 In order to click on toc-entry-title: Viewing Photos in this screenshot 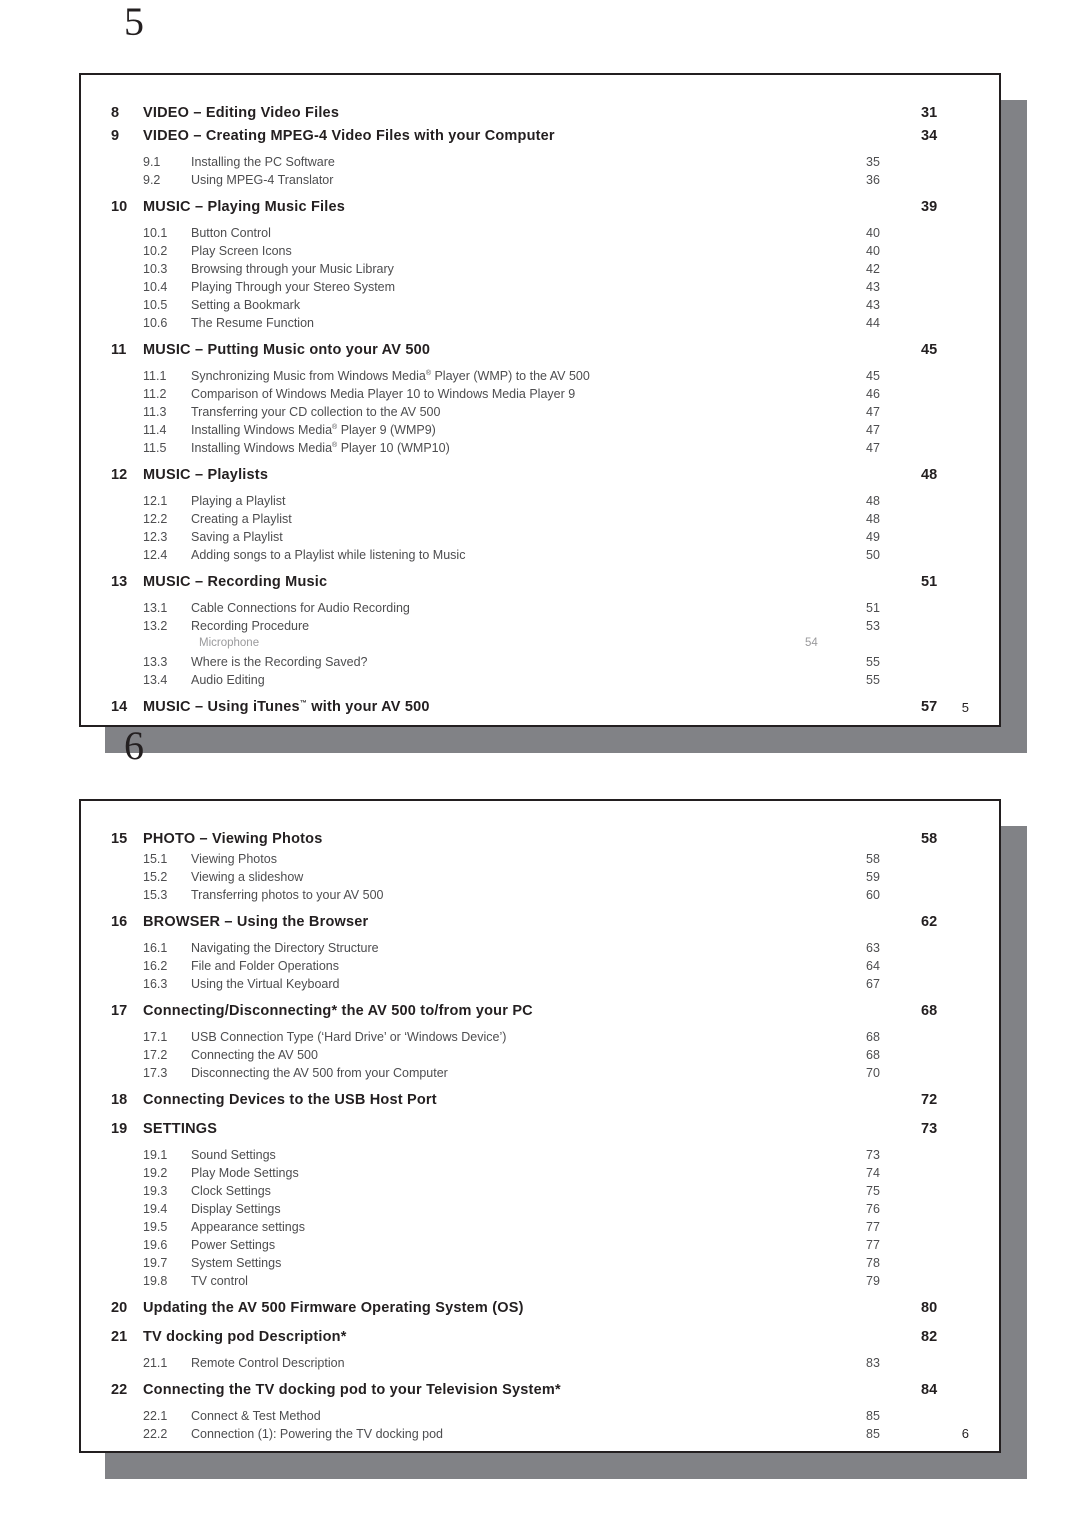, I will do `click(234, 859)`.